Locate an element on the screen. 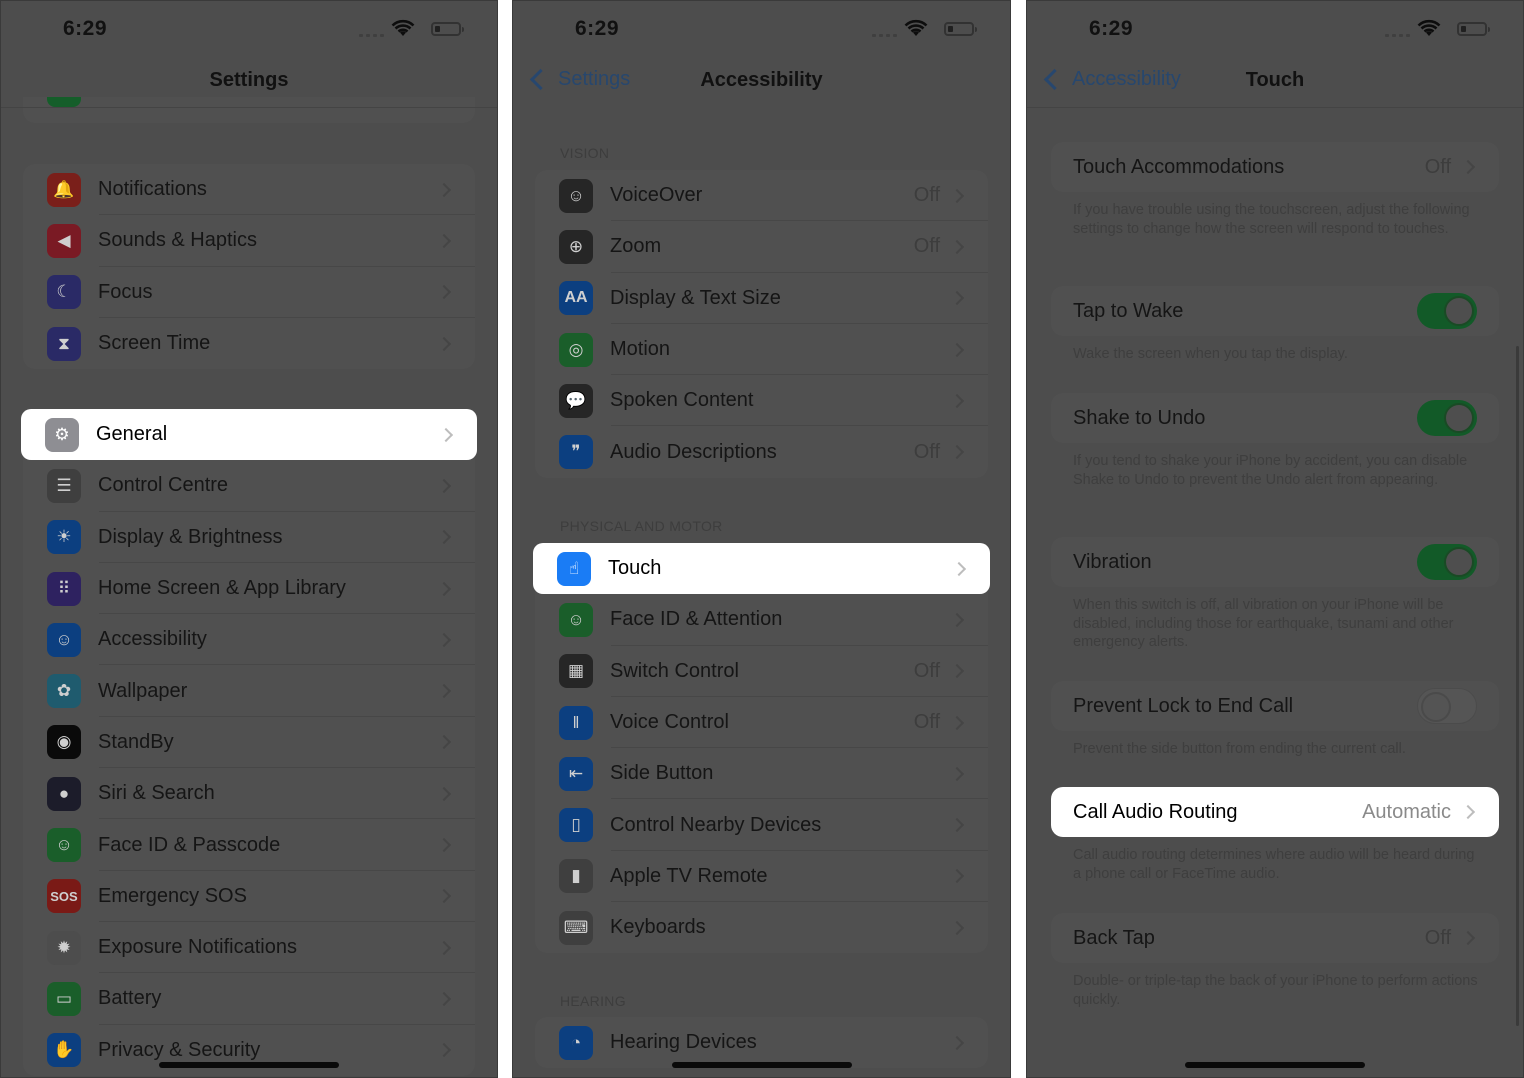 The width and height of the screenshot is (1524, 1078). section-header-vision: VISION is located at coordinates (585, 153).